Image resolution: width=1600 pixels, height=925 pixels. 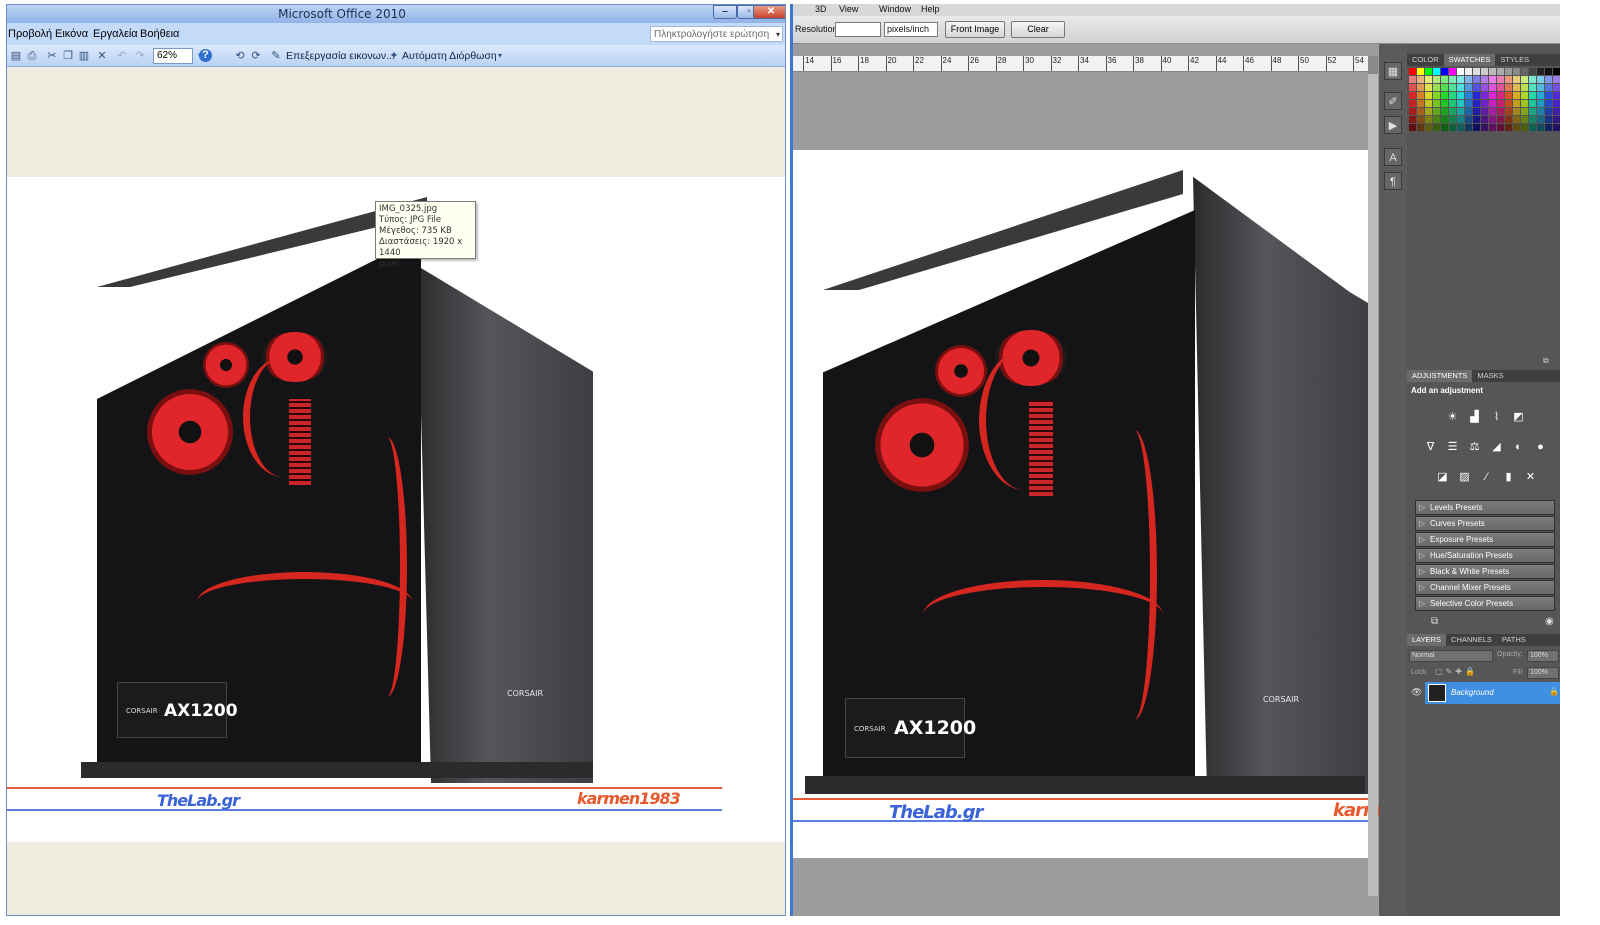 What do you see at coordinates (1451, 656) in the screenshot?
I see `blend-mode-select: Normal` at bounding box center [1451, 656].